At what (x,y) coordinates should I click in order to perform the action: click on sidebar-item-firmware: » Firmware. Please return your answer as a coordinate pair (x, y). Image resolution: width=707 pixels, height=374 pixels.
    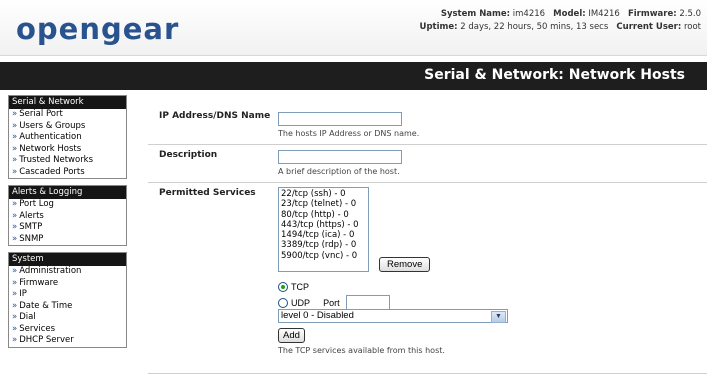
    Looking at the image, I should click on (67, 284).